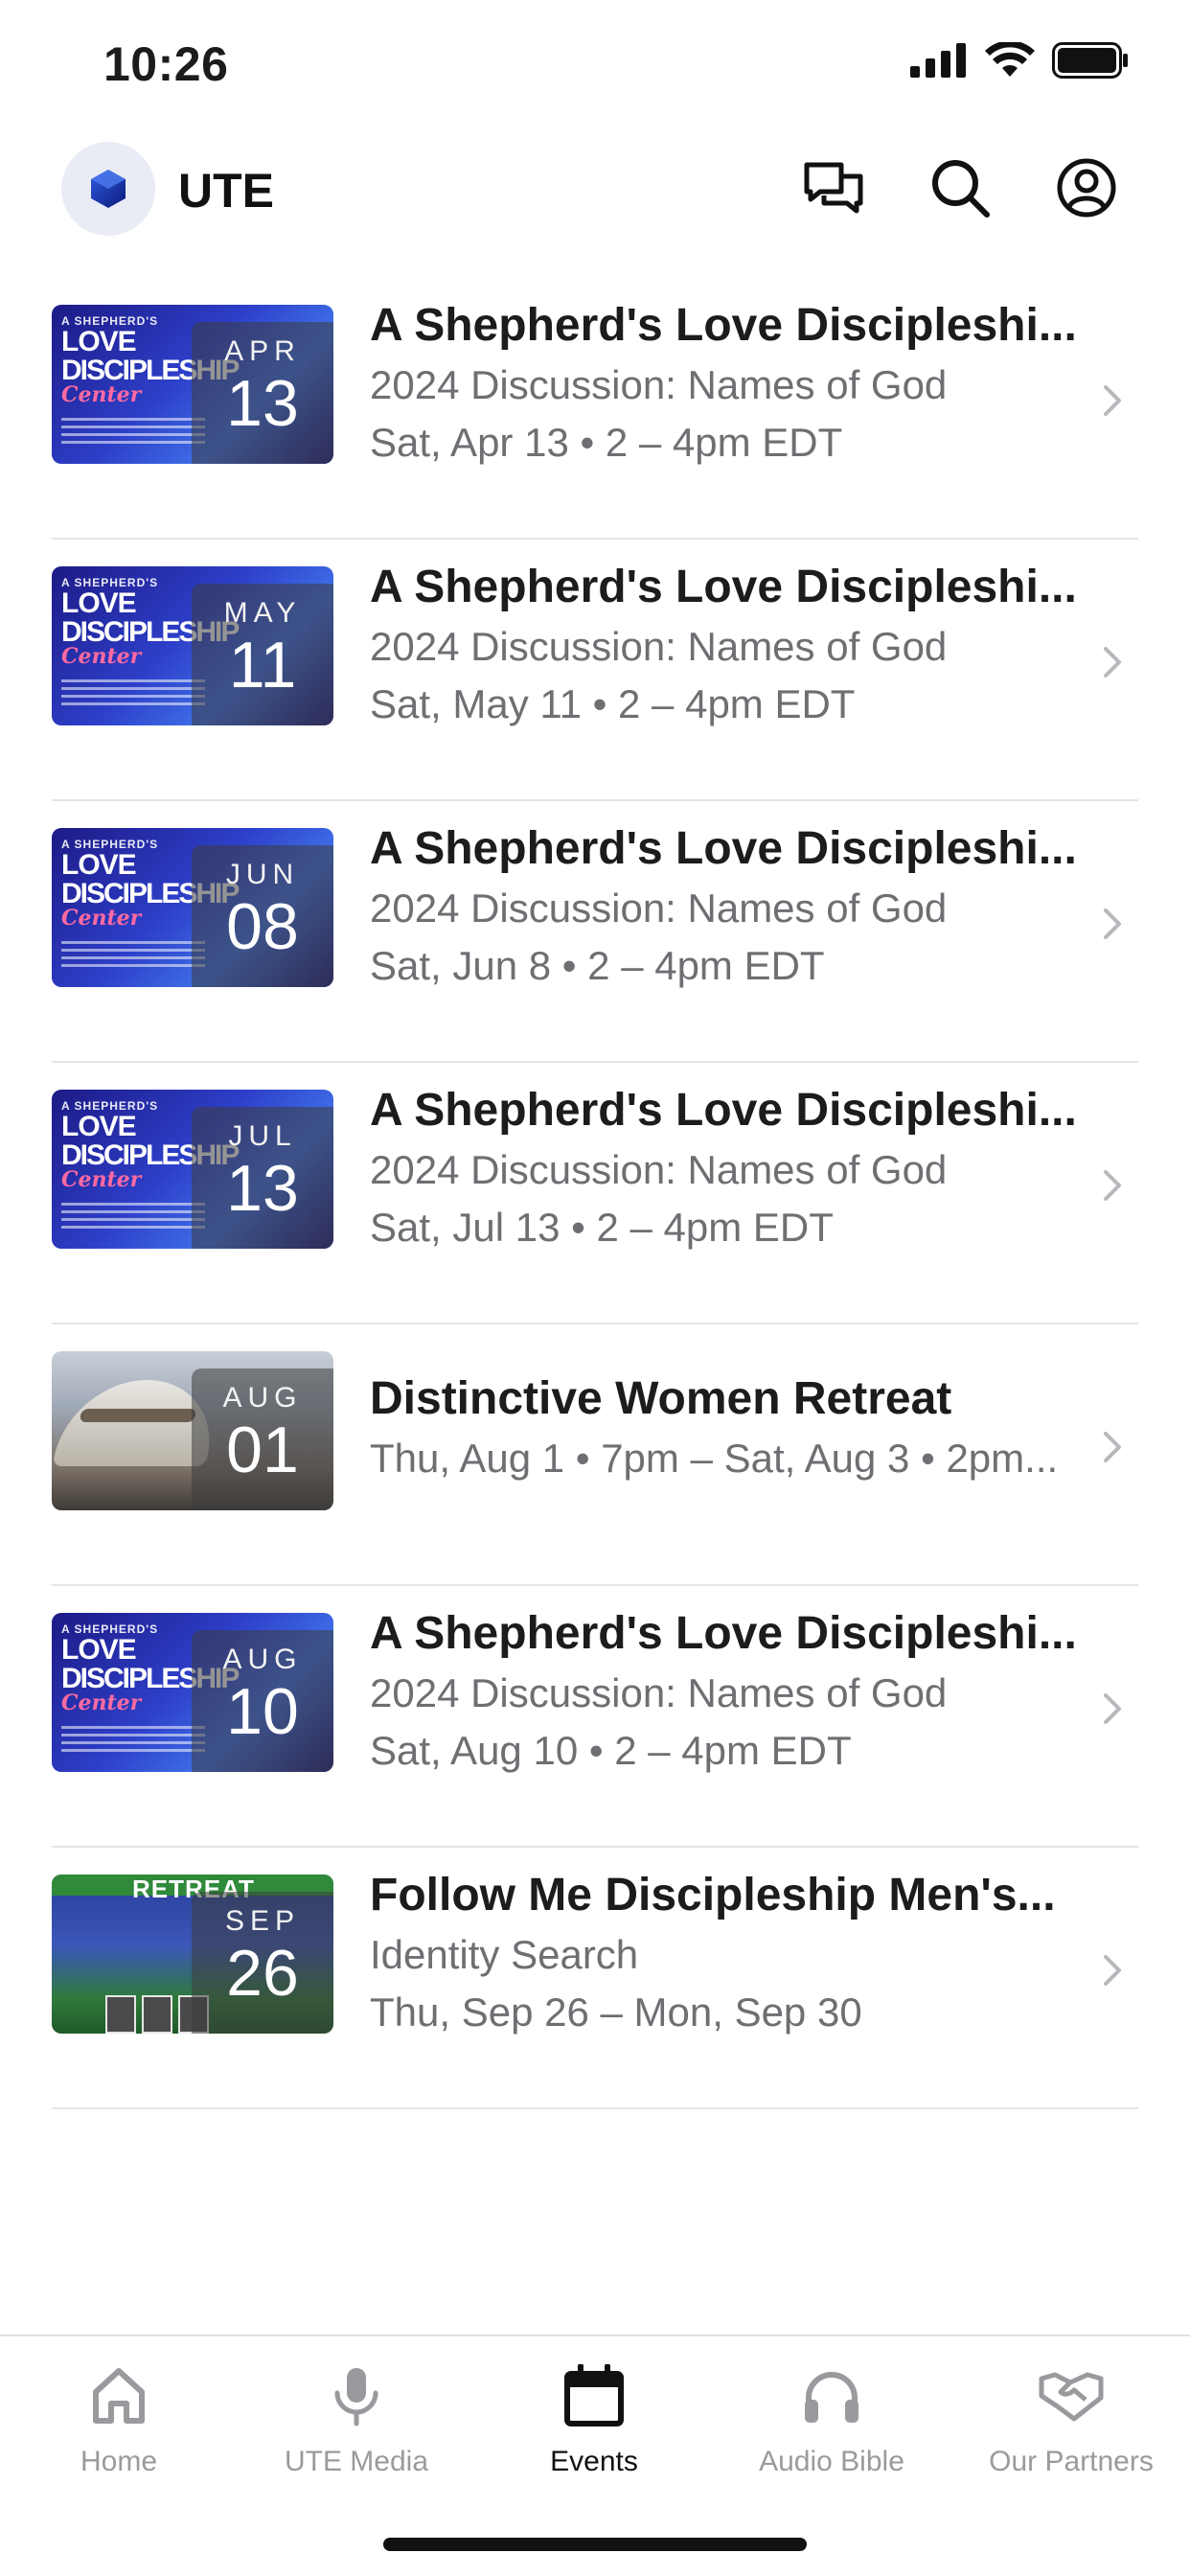 The width and height of the screenshot is (1190, 2576). Describe the element at coordinates (832, 2461) in the screenshot. I see `tab-label: Audio Bible` at that location.